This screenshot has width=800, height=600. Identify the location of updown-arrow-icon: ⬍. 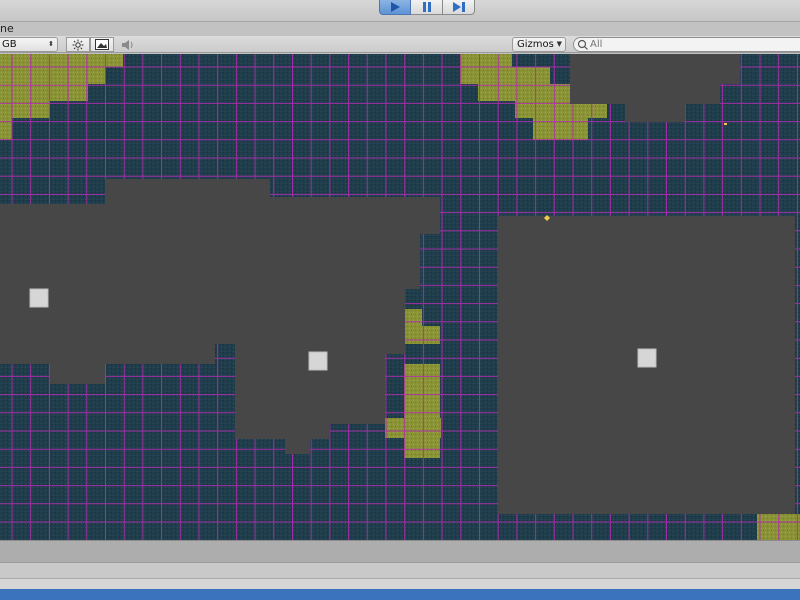
(51, 44).